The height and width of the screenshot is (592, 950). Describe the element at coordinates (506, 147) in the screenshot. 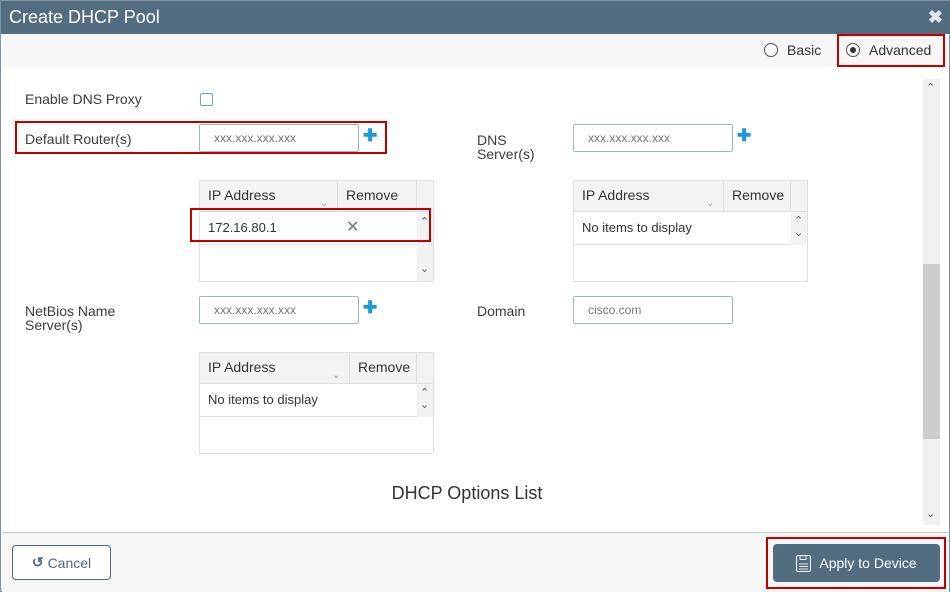

I see `dns-servers-label: DNS Server(s)` at that location.